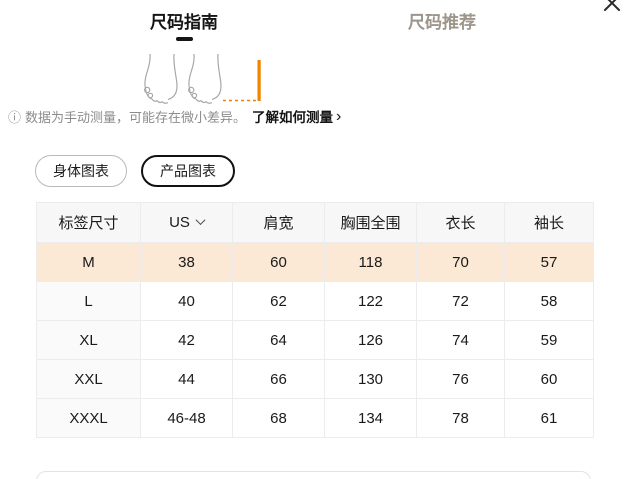 The height and width of the screenshot is (479, 626). I want to click on tab-size-recommendation: 尺码推荐, so click(442, 27).